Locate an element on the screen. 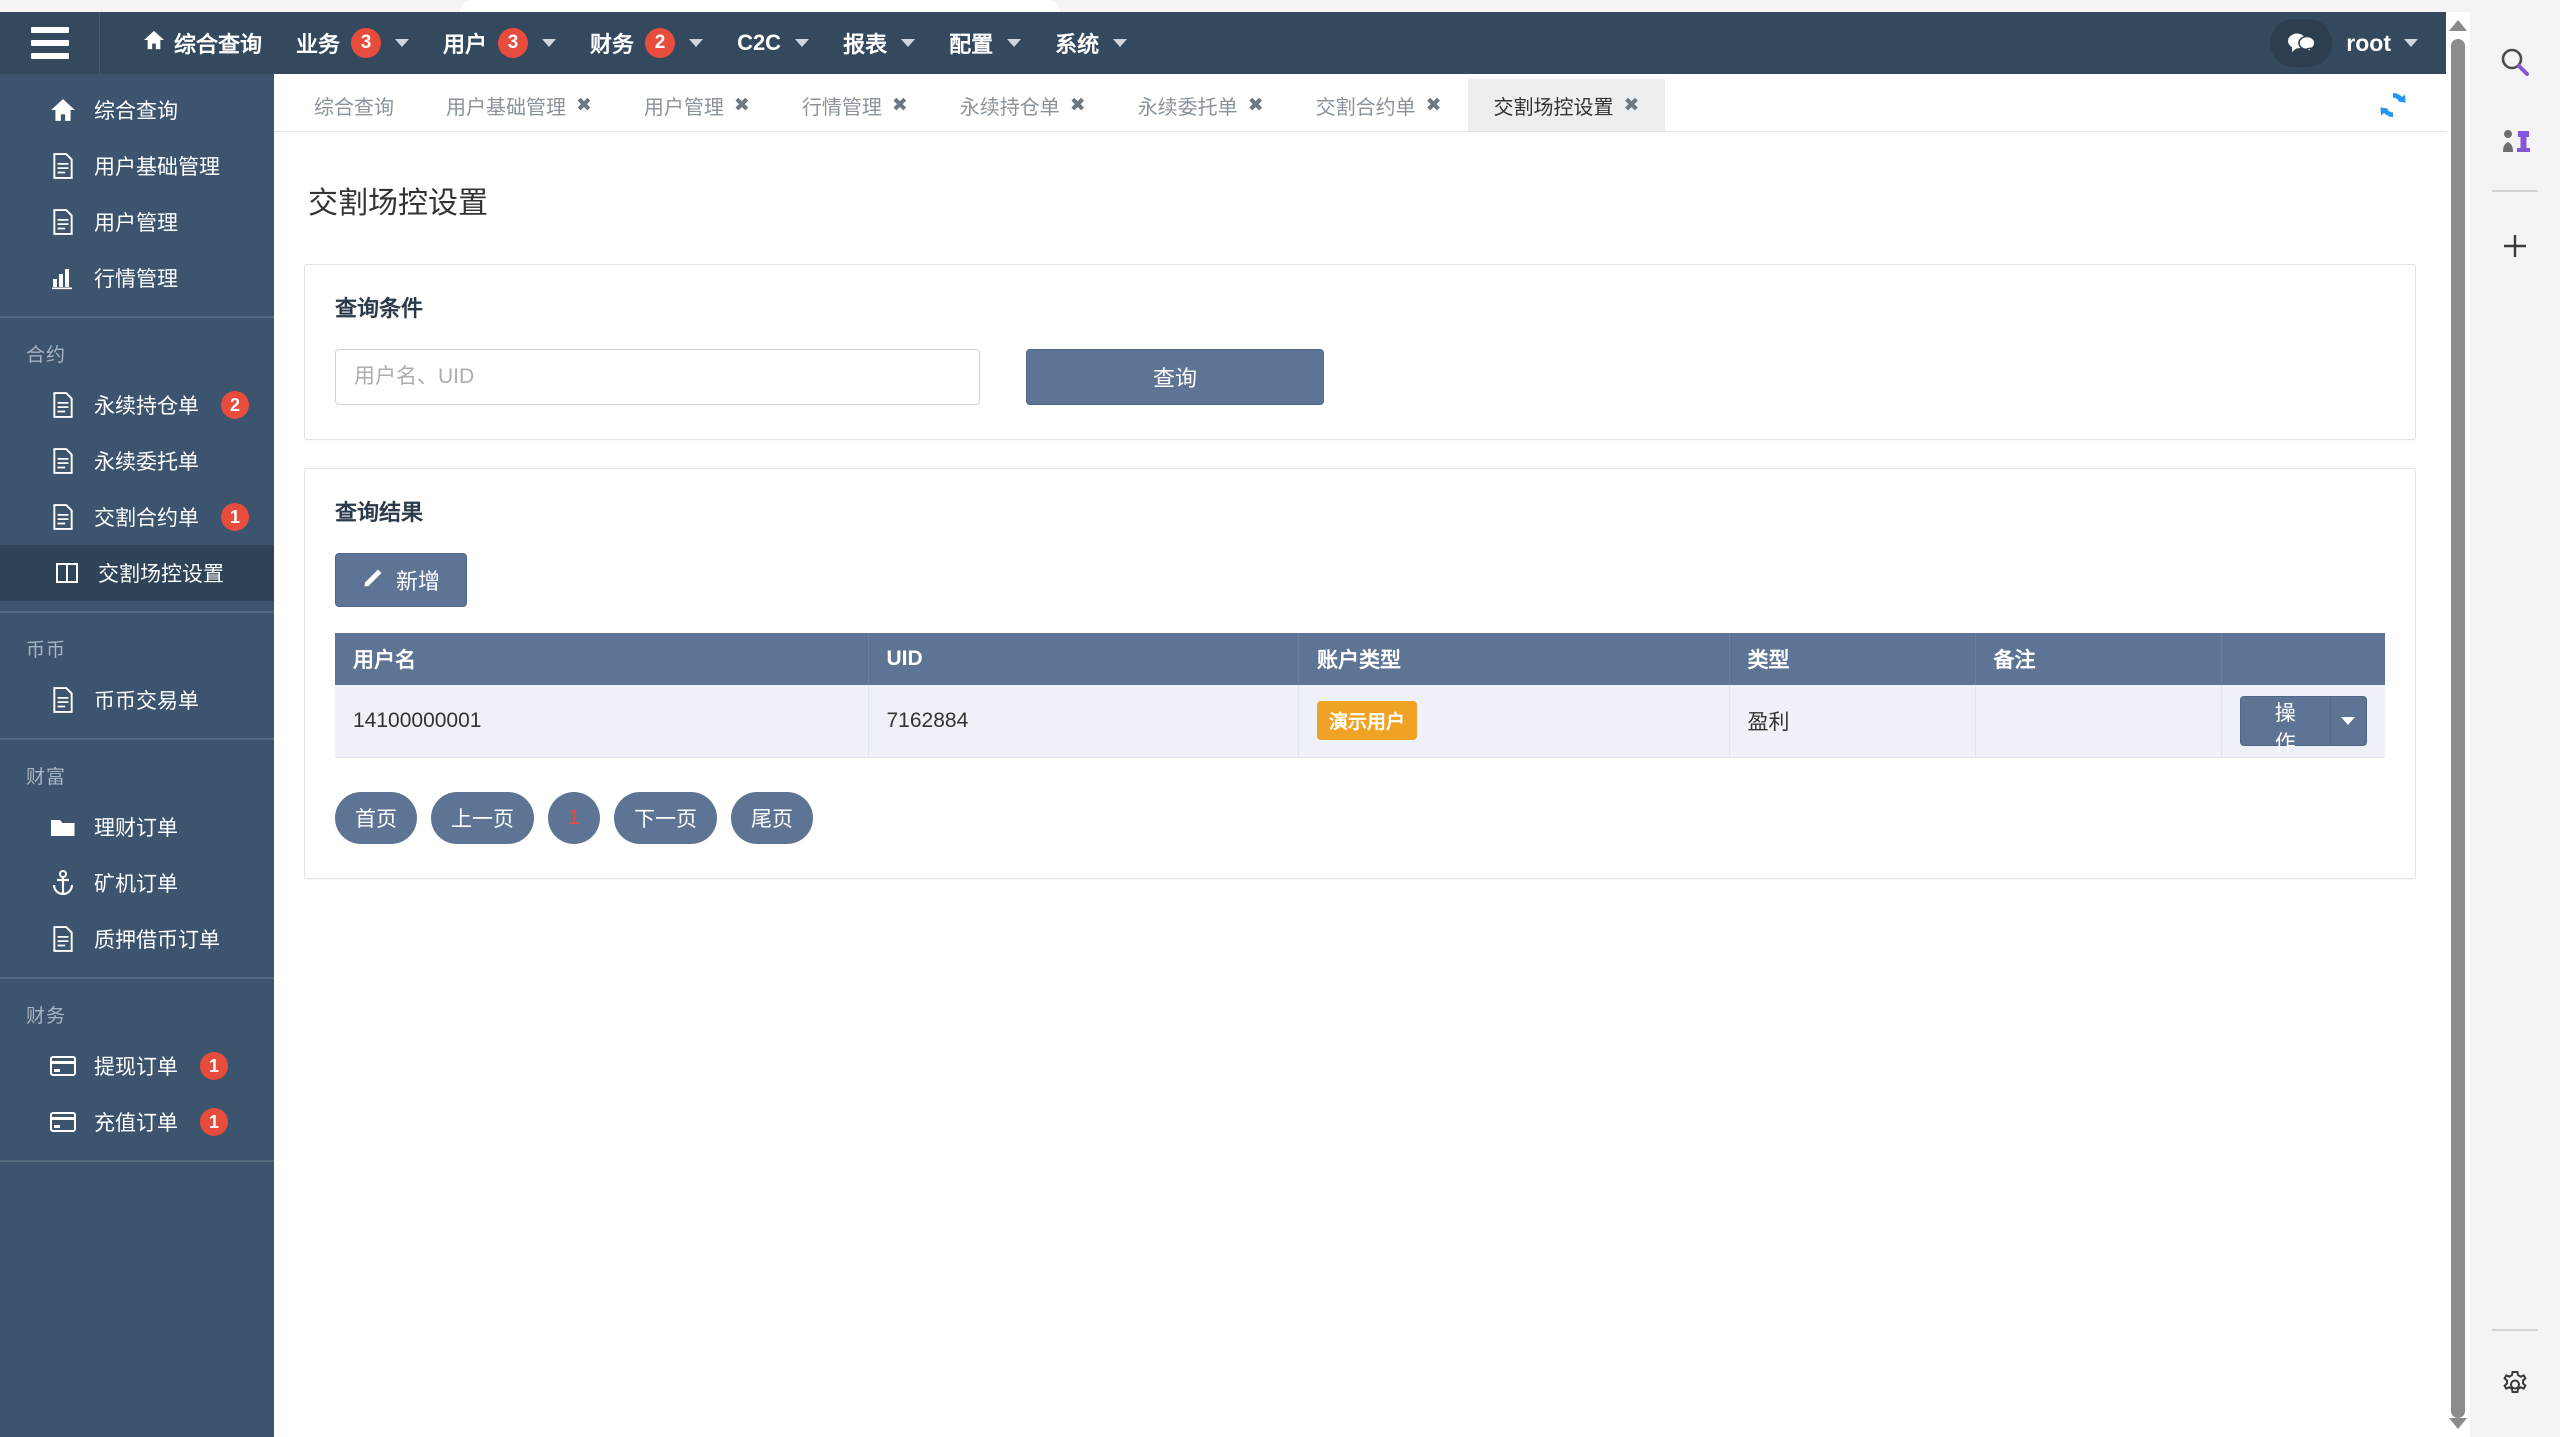 This screenshot has height=1437, width=2560. chat-bubbles-icon is located at coordinates (2301, 43).